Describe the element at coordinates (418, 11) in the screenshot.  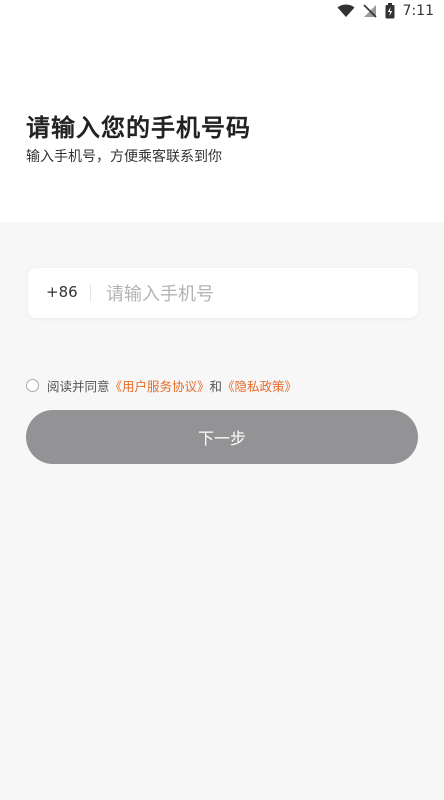
I see `status-time: 7:11` at that location.